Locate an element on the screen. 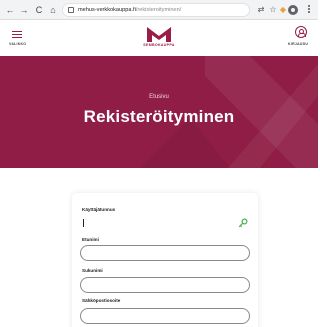 The width and height of the screenshot is (320, 327). login-label: KIRJAUDU is located at coordinates (298, 44).